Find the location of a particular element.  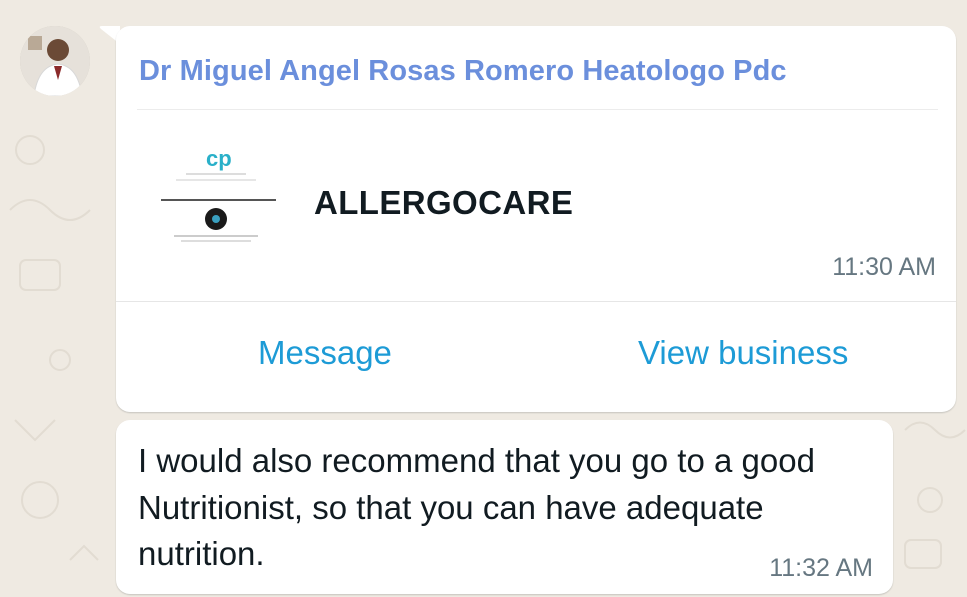

svg-text: cp is located at coordinates (219, 158).